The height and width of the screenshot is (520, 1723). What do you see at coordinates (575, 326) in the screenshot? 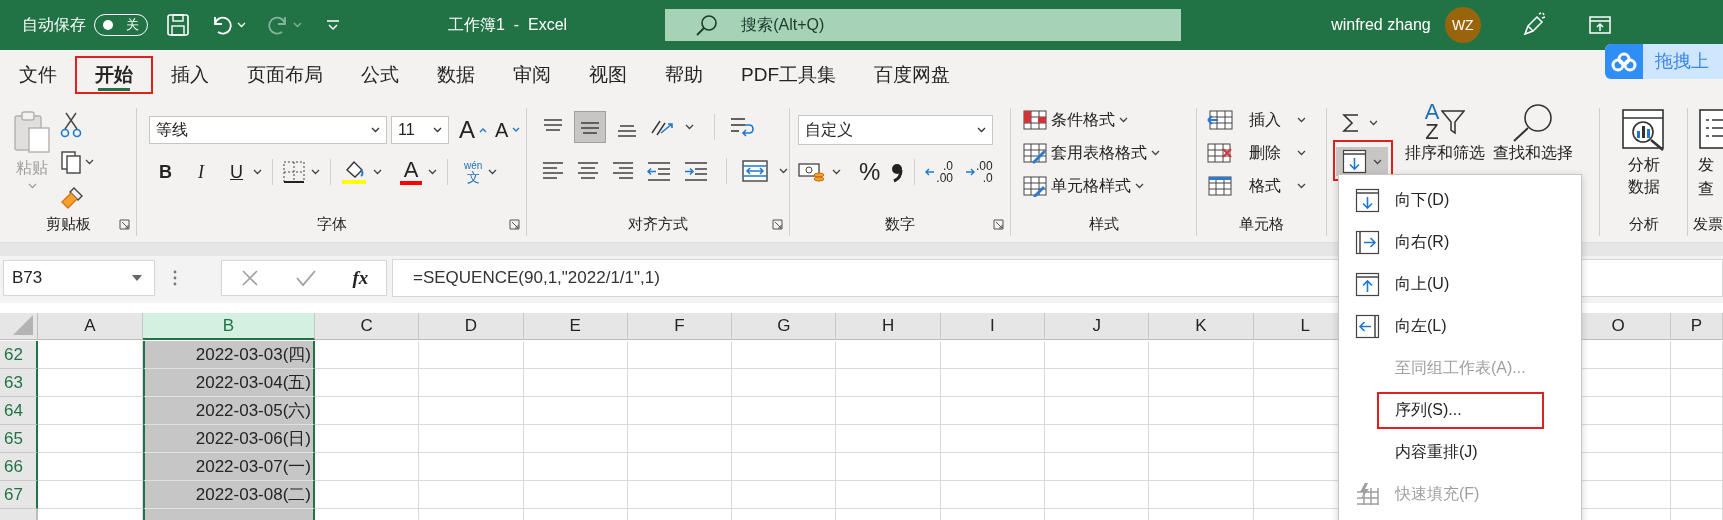
I see `column-header: E` at bounding box center [575, 326].